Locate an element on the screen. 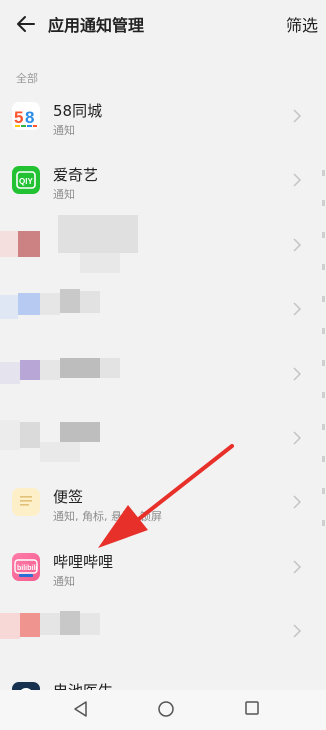 Image resolution: width=326 pixels, height=730 pixels. page-title: 应用通知管理 is located at coordinates (96, 25).